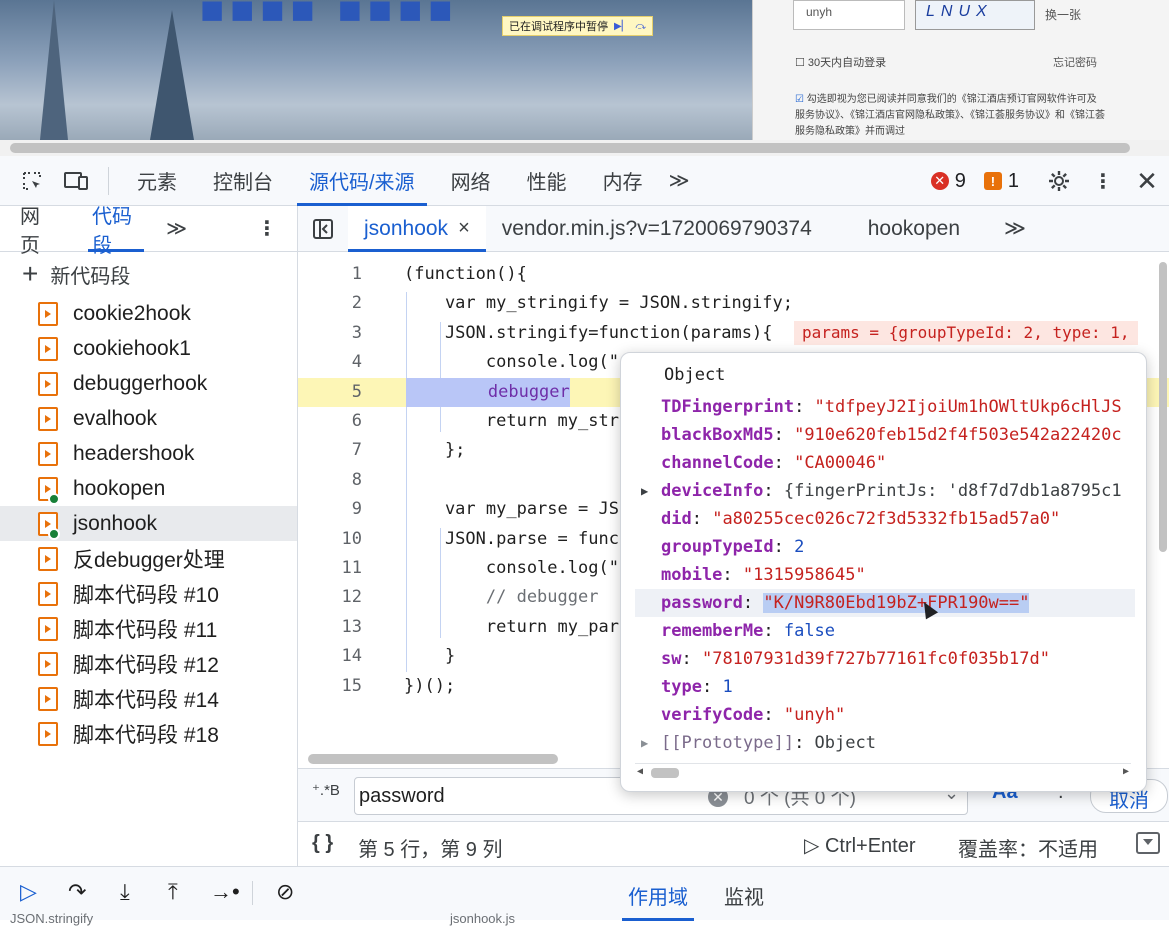 Image resolution: width=1169 pixels, height=926 pixels. Describe the element at coordinates (330, 686) in the screenshot. I see `line-number: 15` at that location.